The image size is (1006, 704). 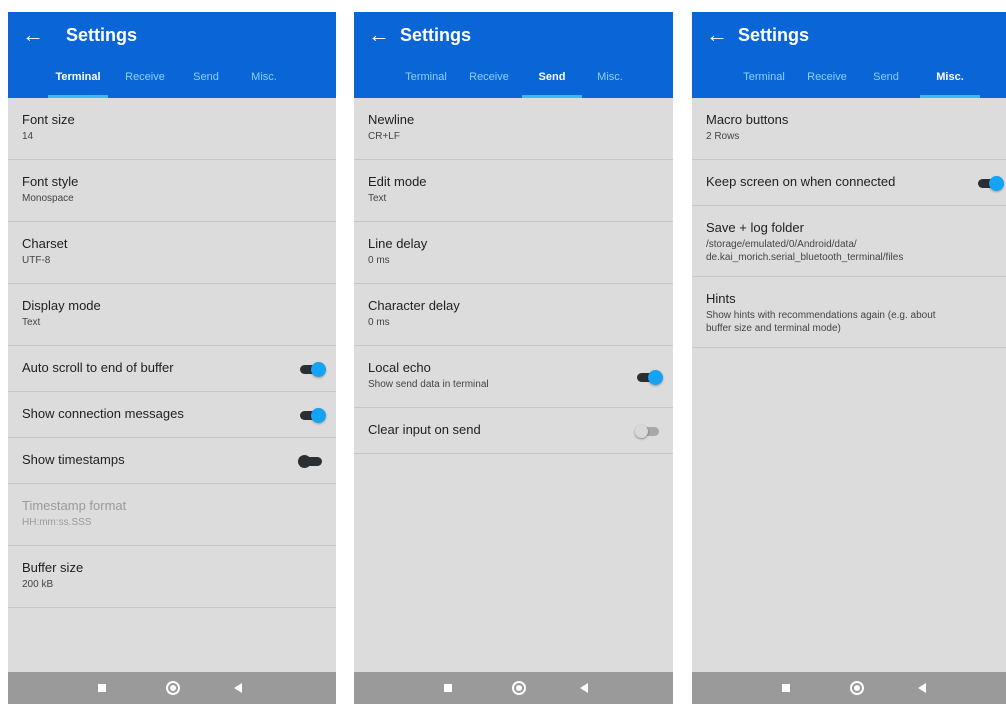 What do you see at coordinates (48, 119) in the screenshot?
I see `setting-title: Font size` at bounding box center [48, 119].